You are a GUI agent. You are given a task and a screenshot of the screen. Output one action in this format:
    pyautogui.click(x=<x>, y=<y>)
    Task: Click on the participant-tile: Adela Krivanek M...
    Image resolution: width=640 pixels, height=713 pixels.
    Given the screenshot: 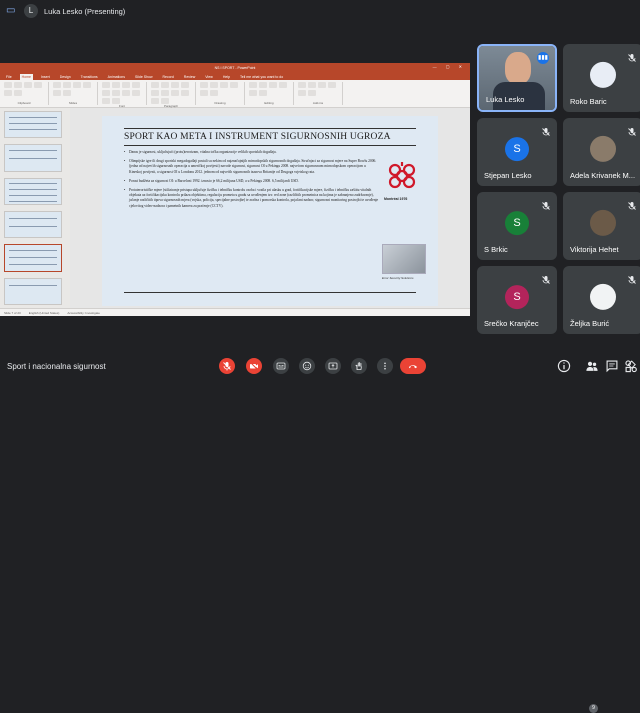 What is the action you would take?
    pyautogui.click(x=601, y=152)
    